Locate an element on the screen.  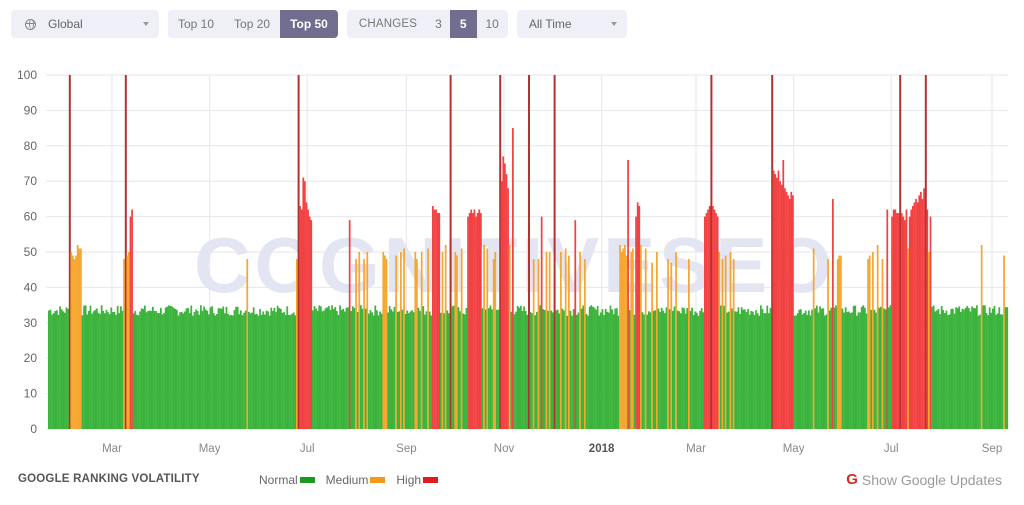
top-20-button: Top 20 is located at coordinates (252, 24).